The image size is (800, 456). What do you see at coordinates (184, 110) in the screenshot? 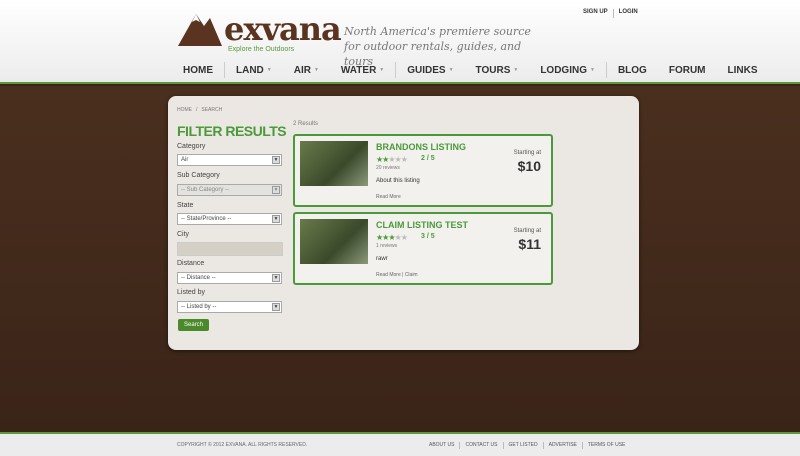
I see `breadcrumb-home: HOME` at bounding box center [184, 110].